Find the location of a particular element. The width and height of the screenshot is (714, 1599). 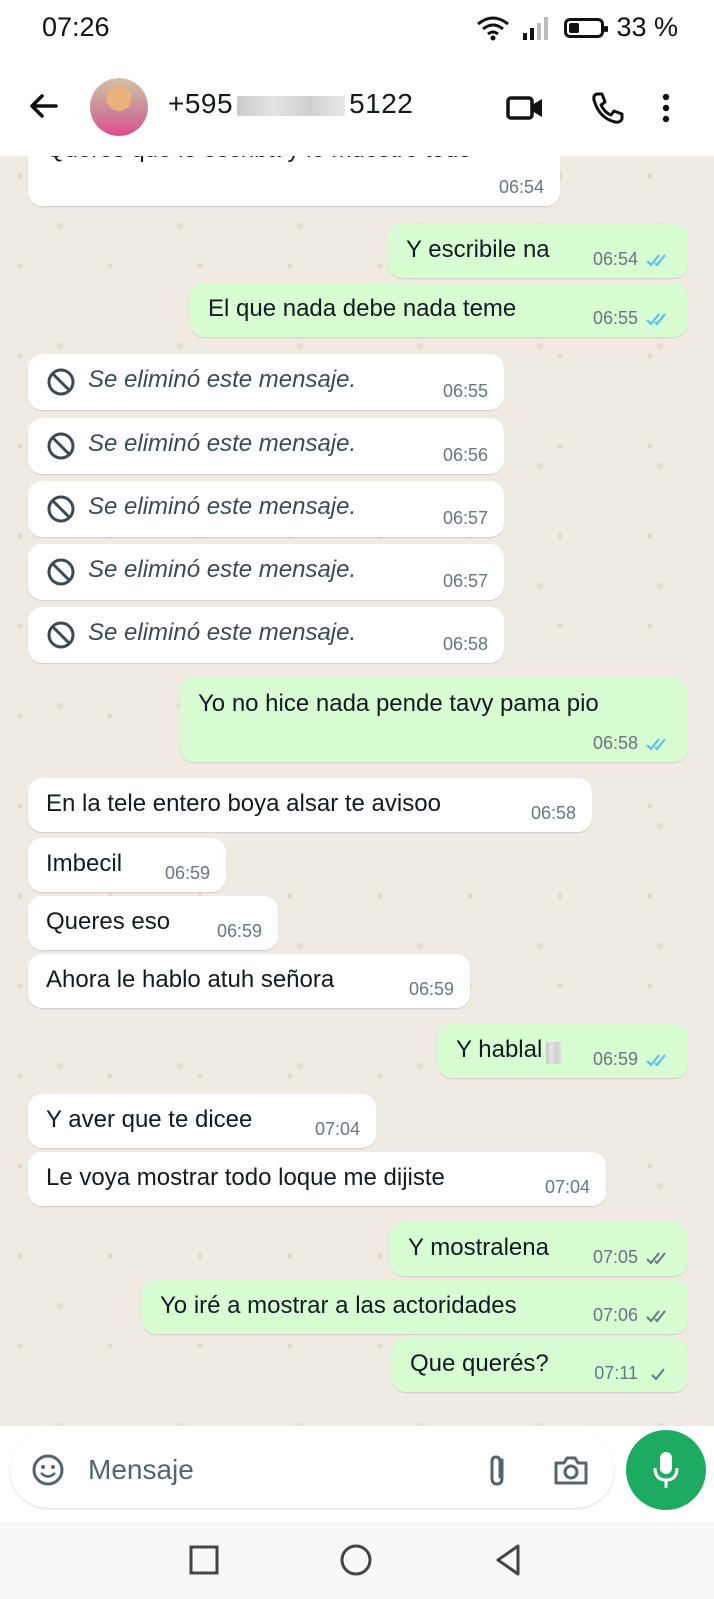

message-outgoing: Y escribile na 06:54 is located at coordinates (538, 251).